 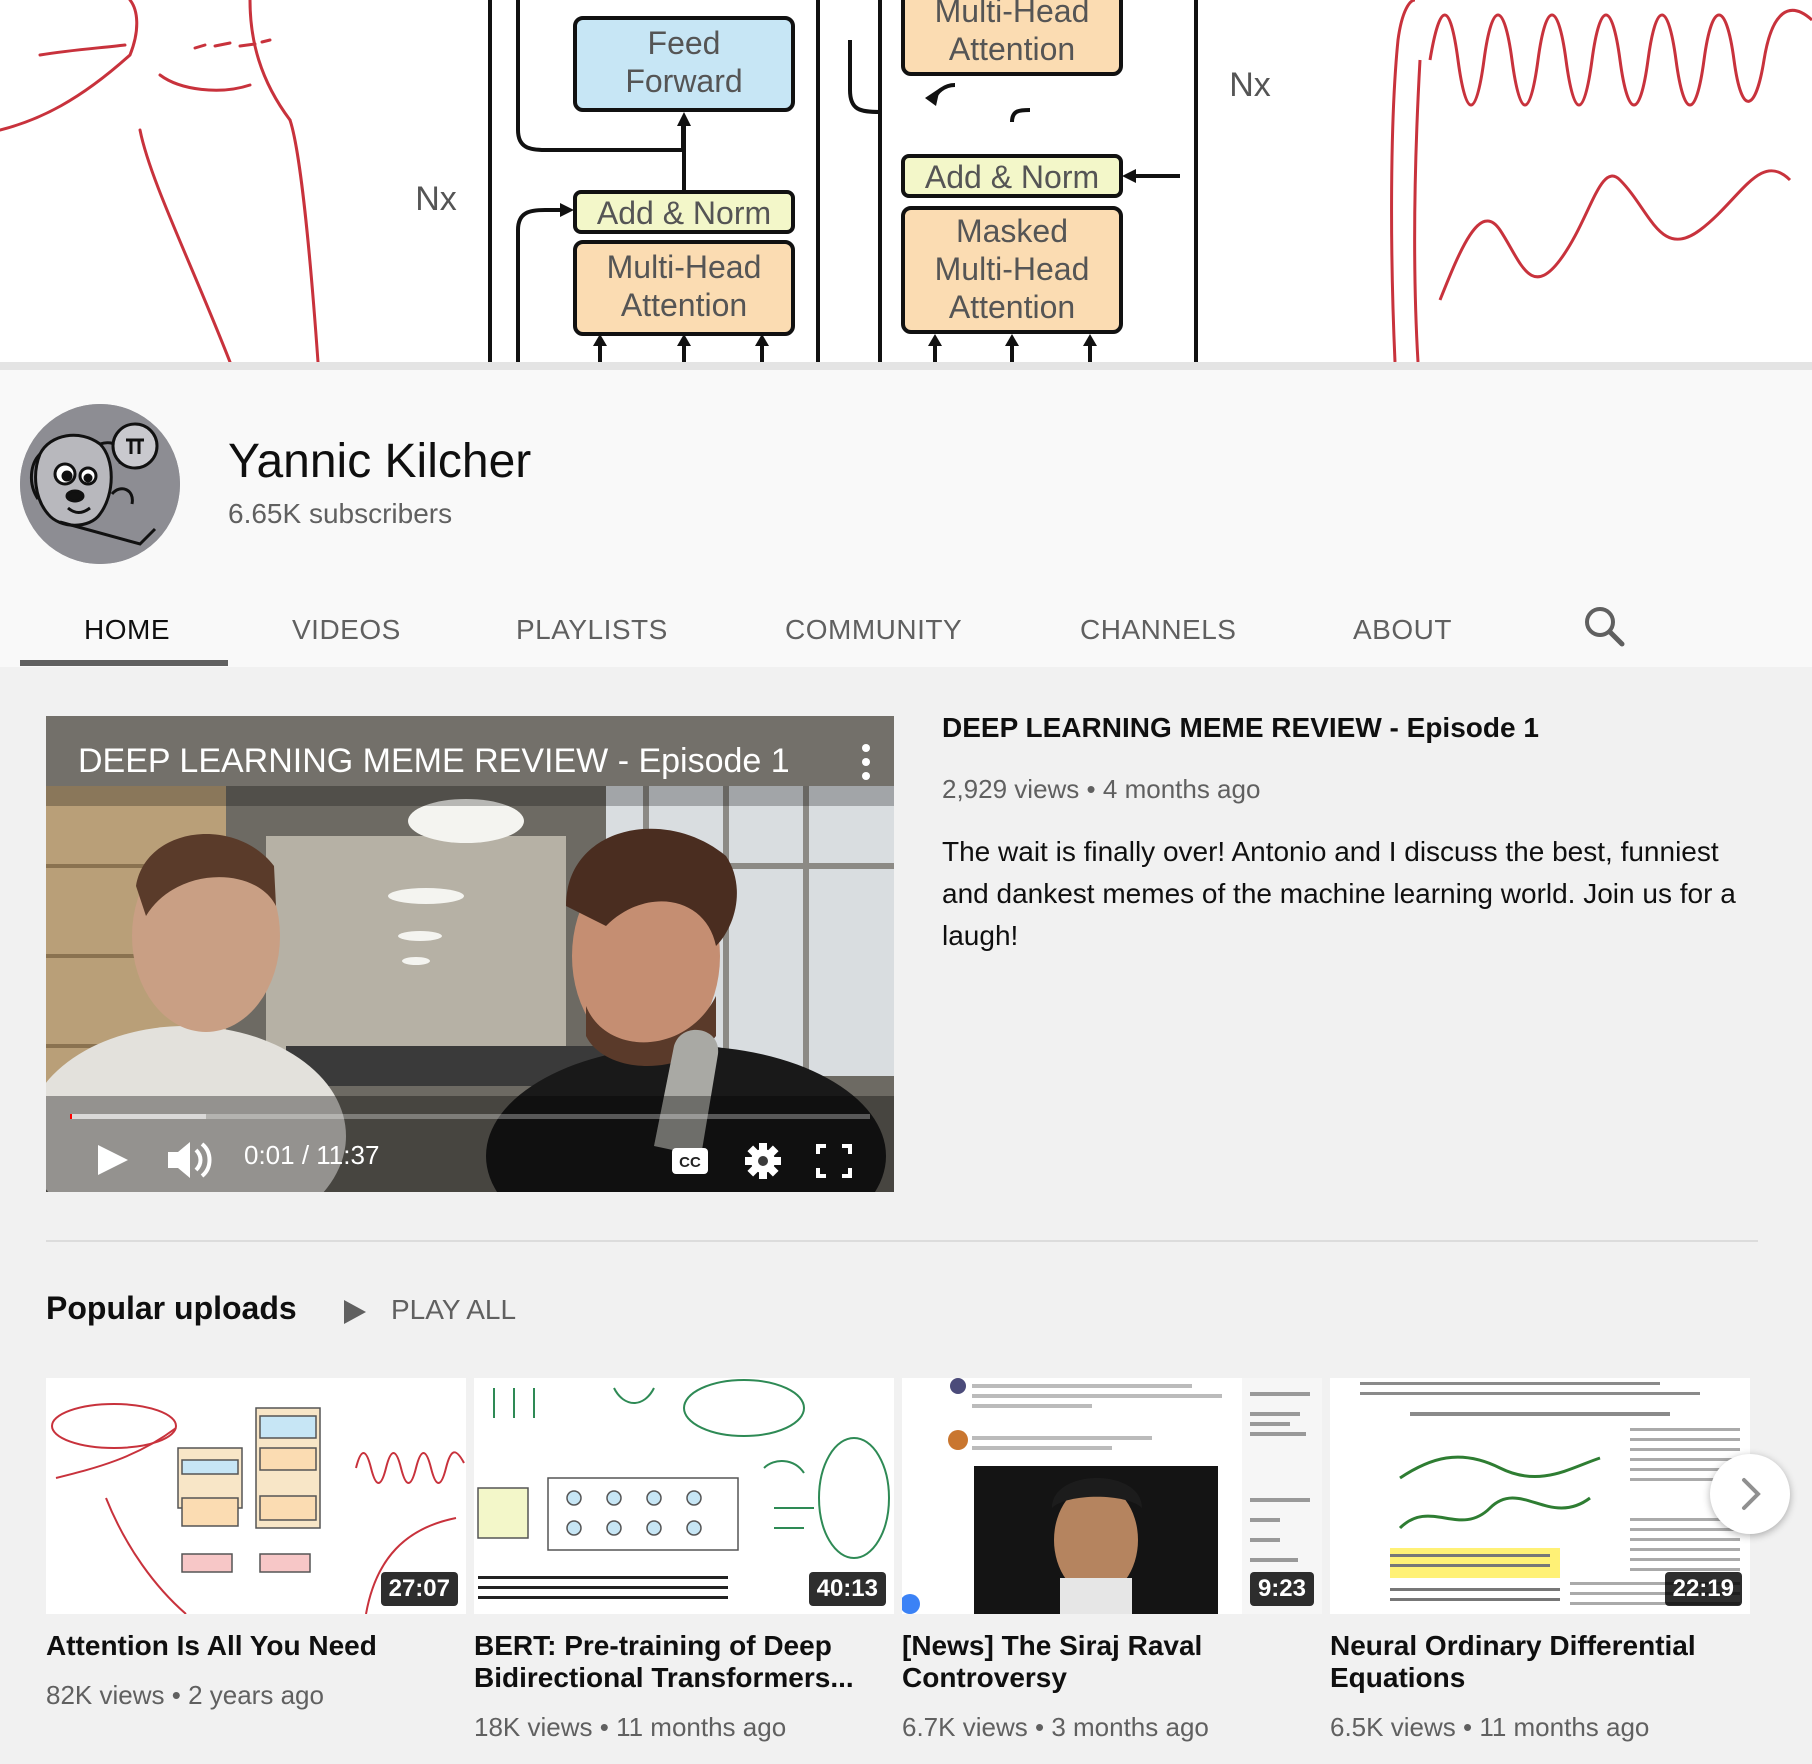 I want to click on chevron-right-icon, so click(x=1751, y=1494).